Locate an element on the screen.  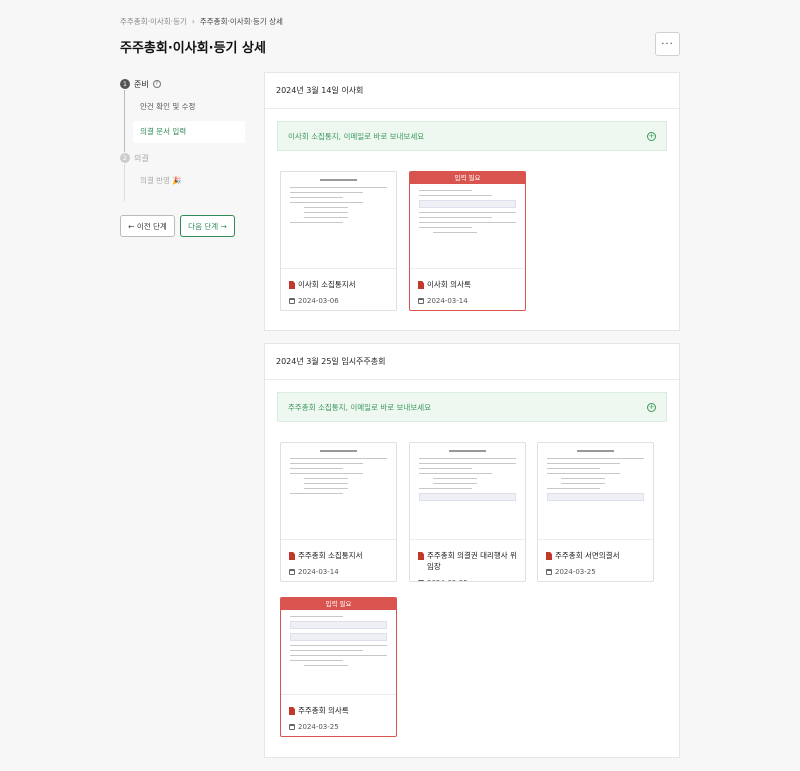
document-card: 이사회 소집통지서 2024-03-06 is located at coordinates (338, 241).